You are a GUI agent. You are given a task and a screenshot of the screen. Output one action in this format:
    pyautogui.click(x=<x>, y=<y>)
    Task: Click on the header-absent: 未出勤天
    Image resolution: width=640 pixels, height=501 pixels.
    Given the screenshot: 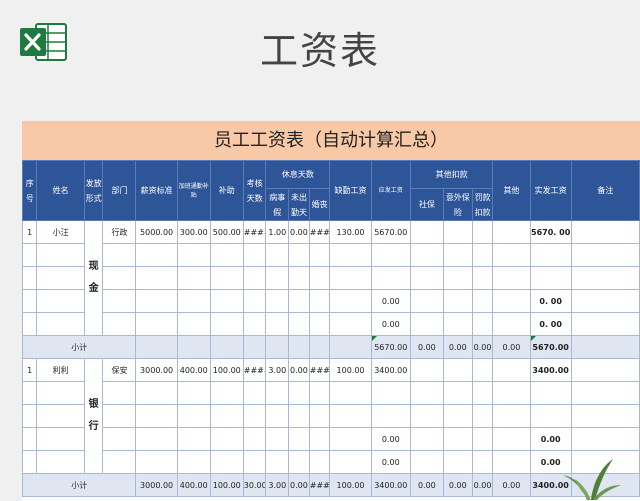 What is the action you would take?
    pyautogui.click(x=299, y=204)
    